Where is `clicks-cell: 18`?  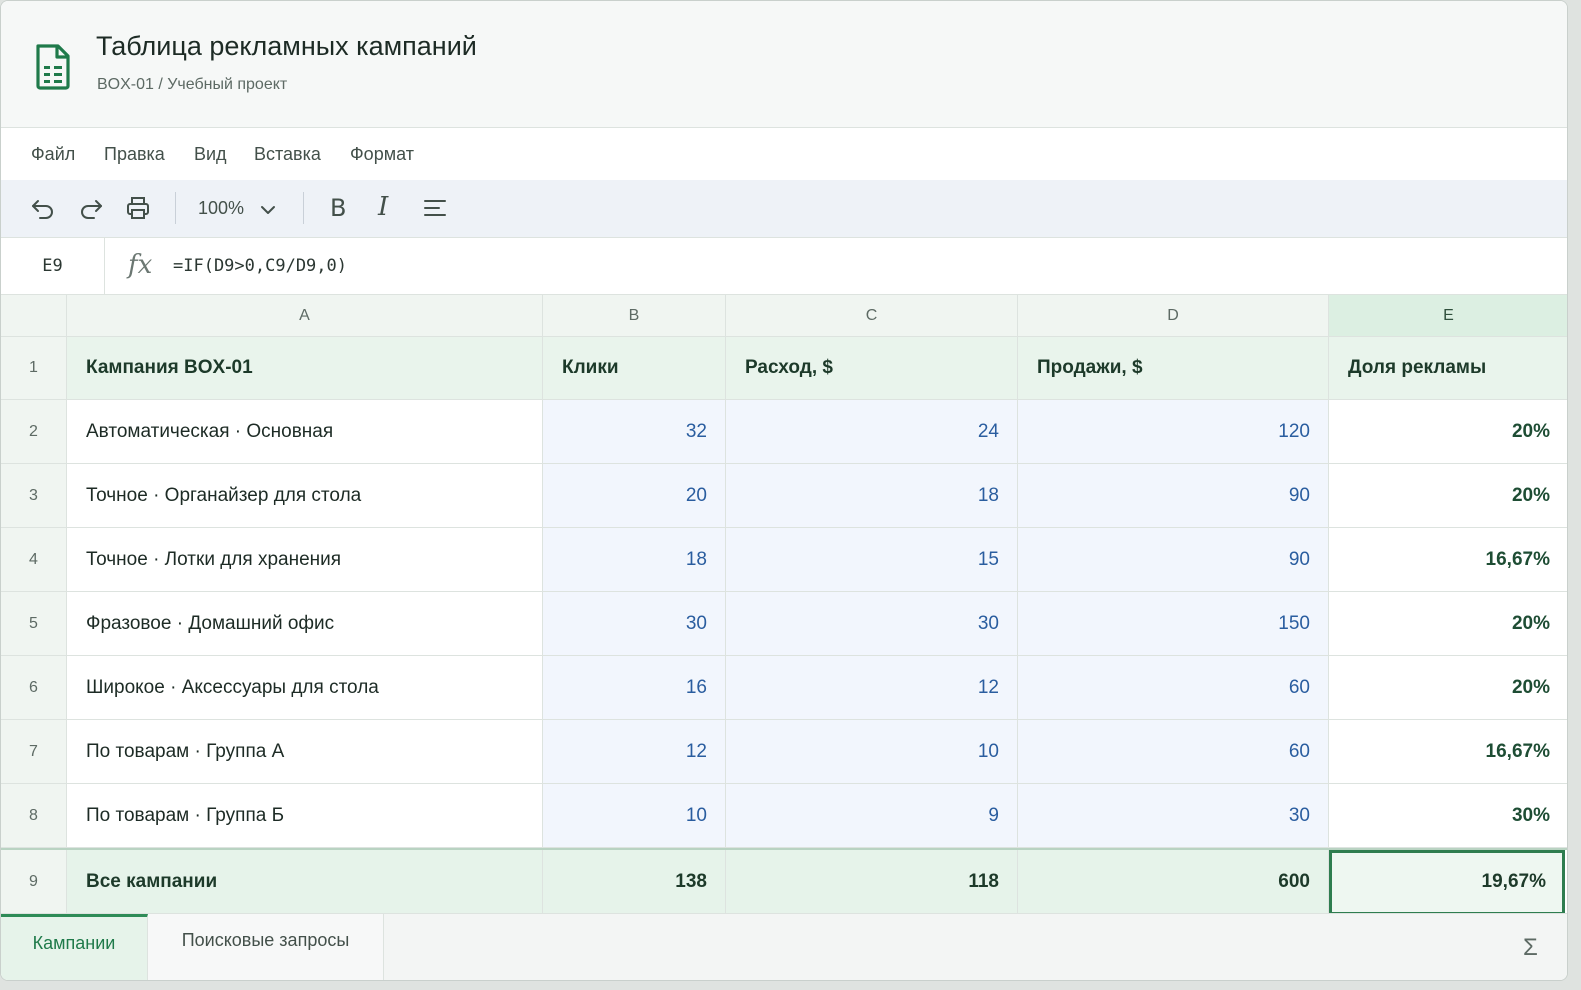 clicks-cell: 18 is located at coordinates (634, 560).